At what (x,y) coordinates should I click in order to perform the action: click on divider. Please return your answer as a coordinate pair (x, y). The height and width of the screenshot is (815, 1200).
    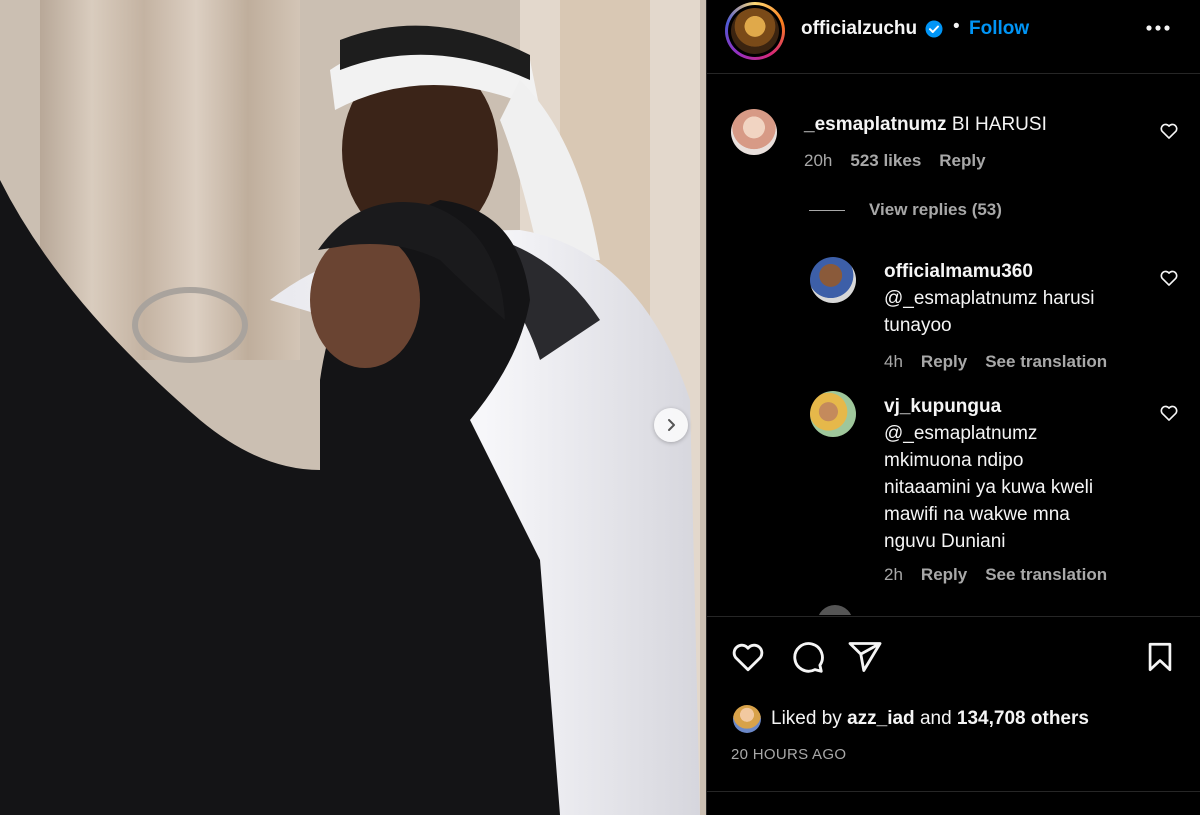
    Looking at the image, I should click on (953, 791).